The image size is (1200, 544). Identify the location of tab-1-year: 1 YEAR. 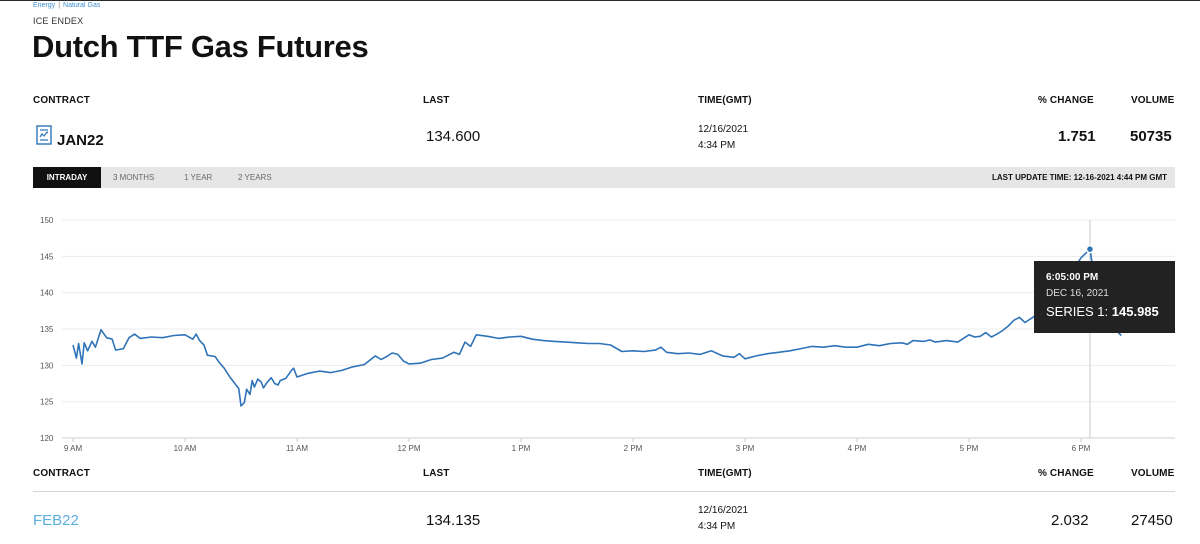
(198, 177).